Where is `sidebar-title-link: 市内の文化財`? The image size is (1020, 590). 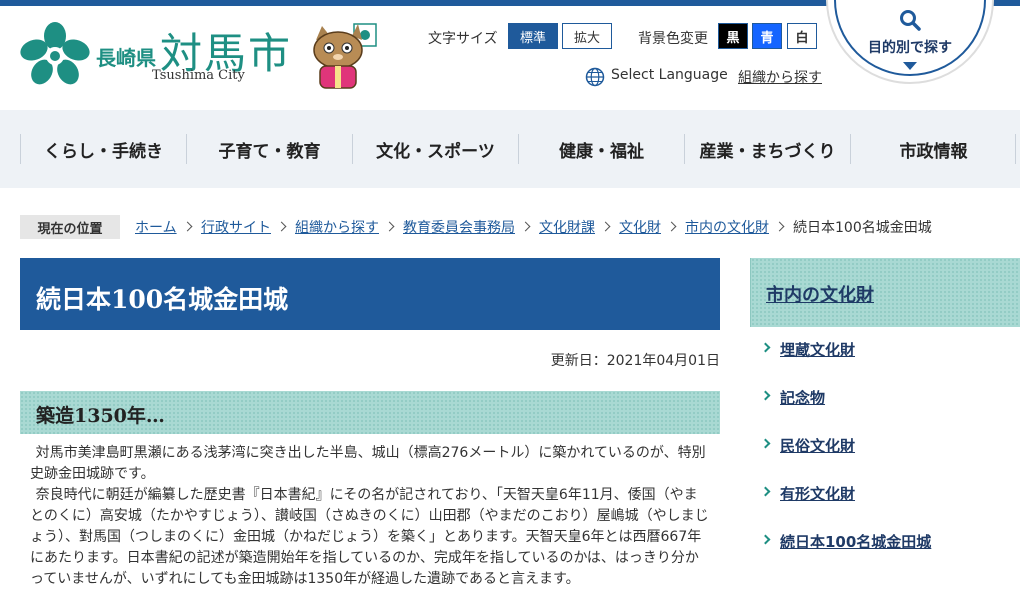
sidebar-title-link: 市内の文化財 is located at coordinates (820, 294).